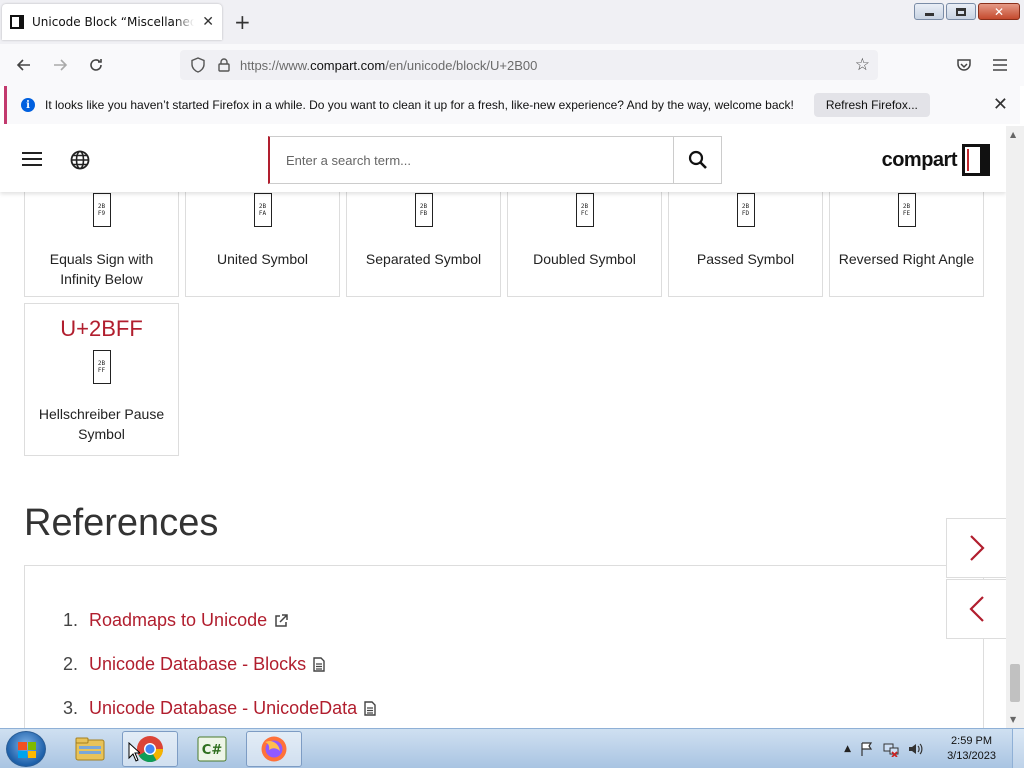  What do you see at coordinates (208, 22) in the screenshot?
I see `tab-close-icon: ✕` at bounding box center [208, 22].